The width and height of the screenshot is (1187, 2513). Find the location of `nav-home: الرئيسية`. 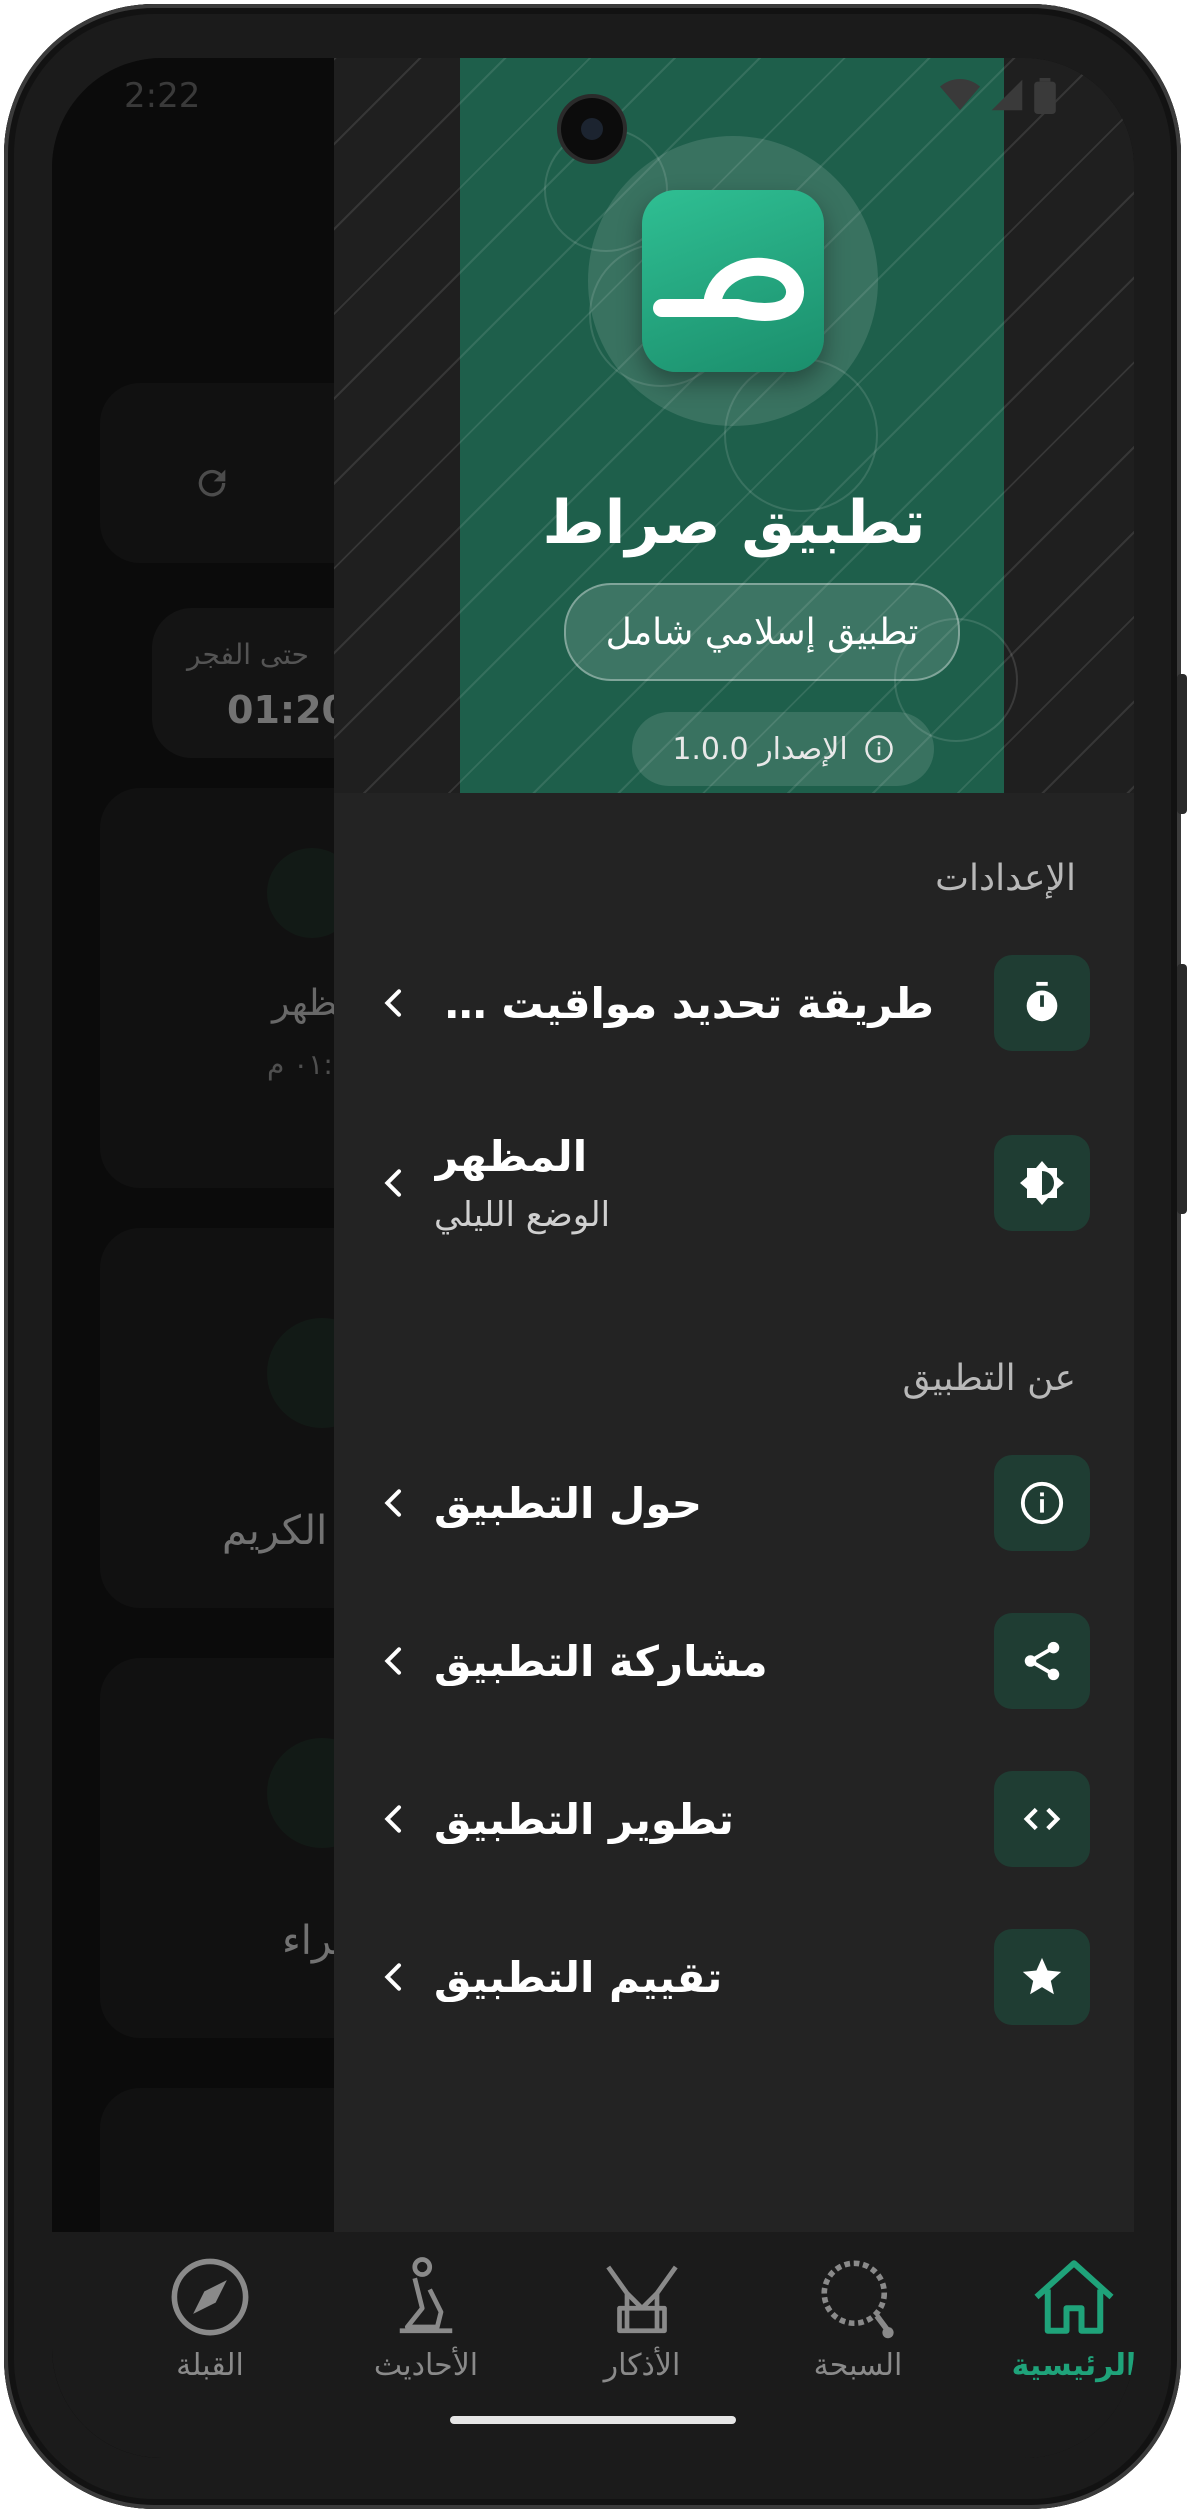

nav-home: الرئيسية is located at coordinates (1054, 2327).